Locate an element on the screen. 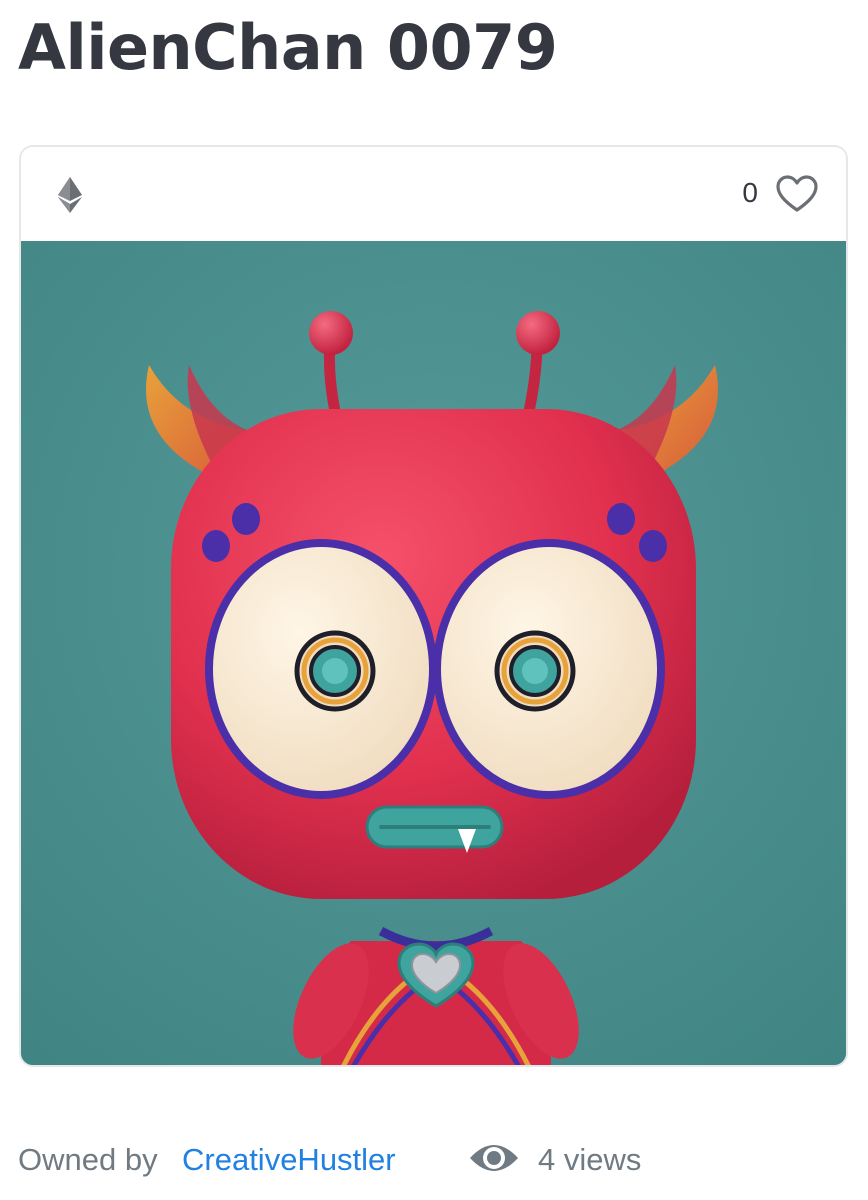 The image size is (868, 1200). heart-outline-icon is located at coordinates (797, 194).